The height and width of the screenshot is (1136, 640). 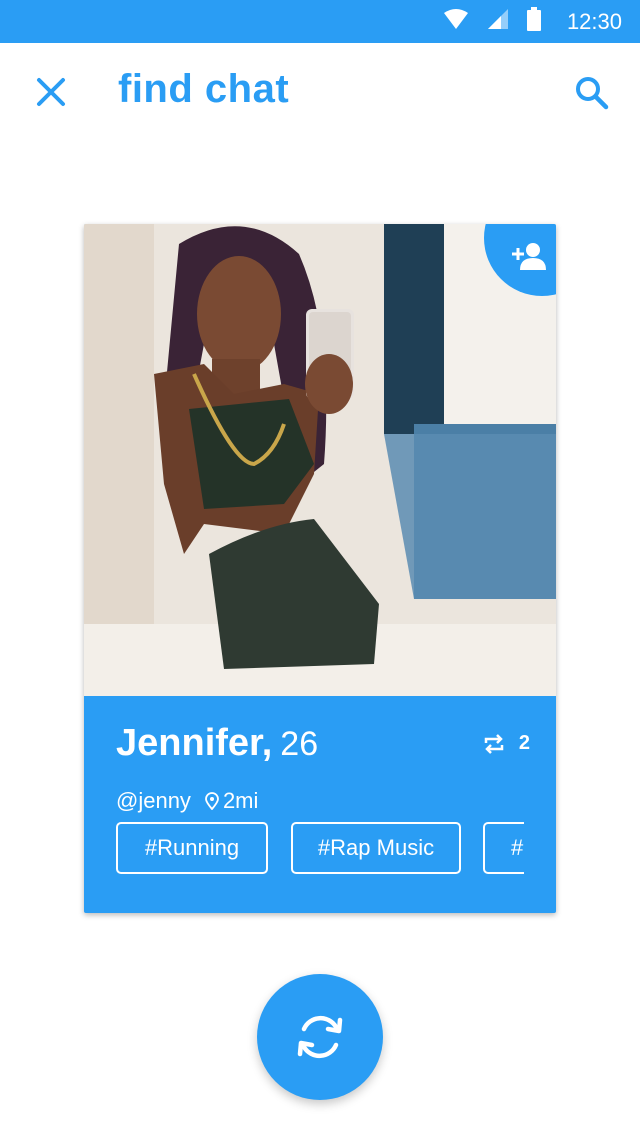 I want to click on profile-distance: 2mi, so click(x=240, y=800).